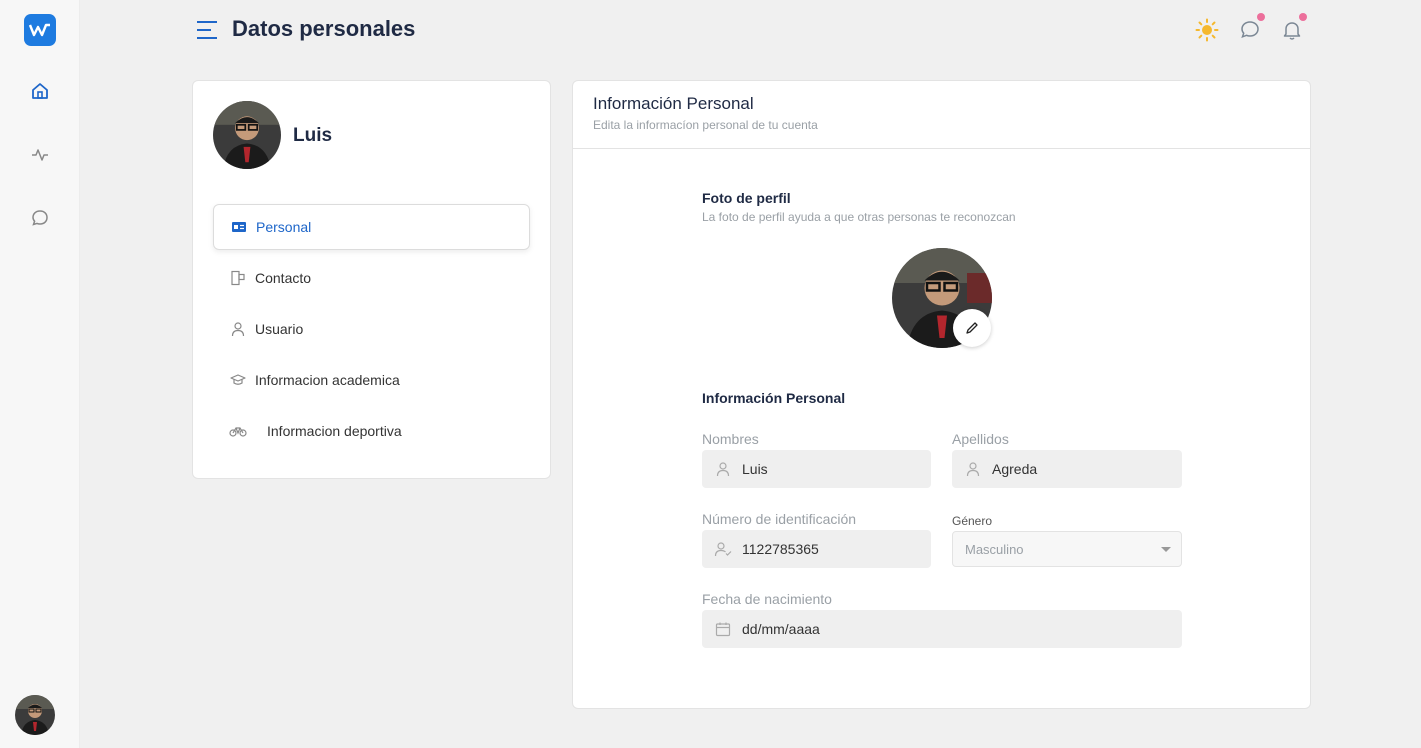  I want to click on menu-item-personal: Personal, so click(371, 227).